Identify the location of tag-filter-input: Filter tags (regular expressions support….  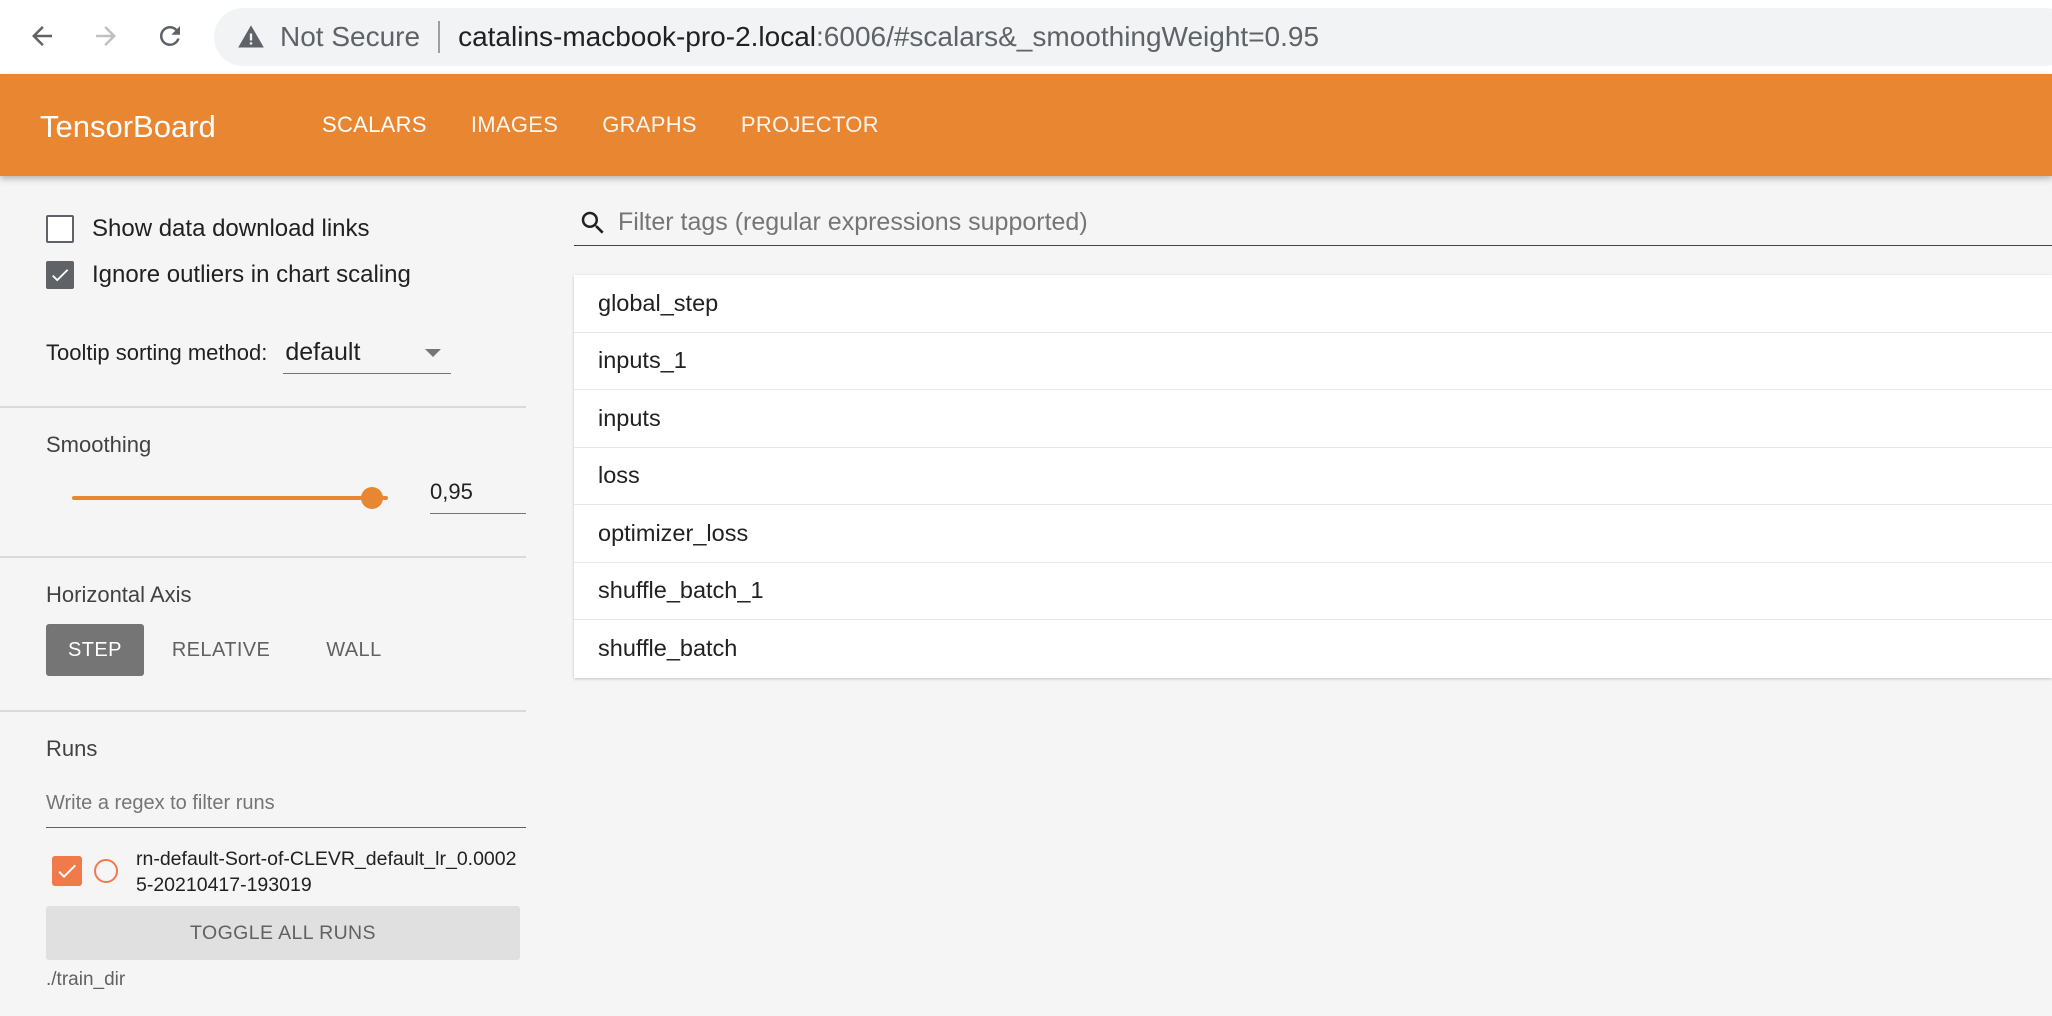
(1313, 223).